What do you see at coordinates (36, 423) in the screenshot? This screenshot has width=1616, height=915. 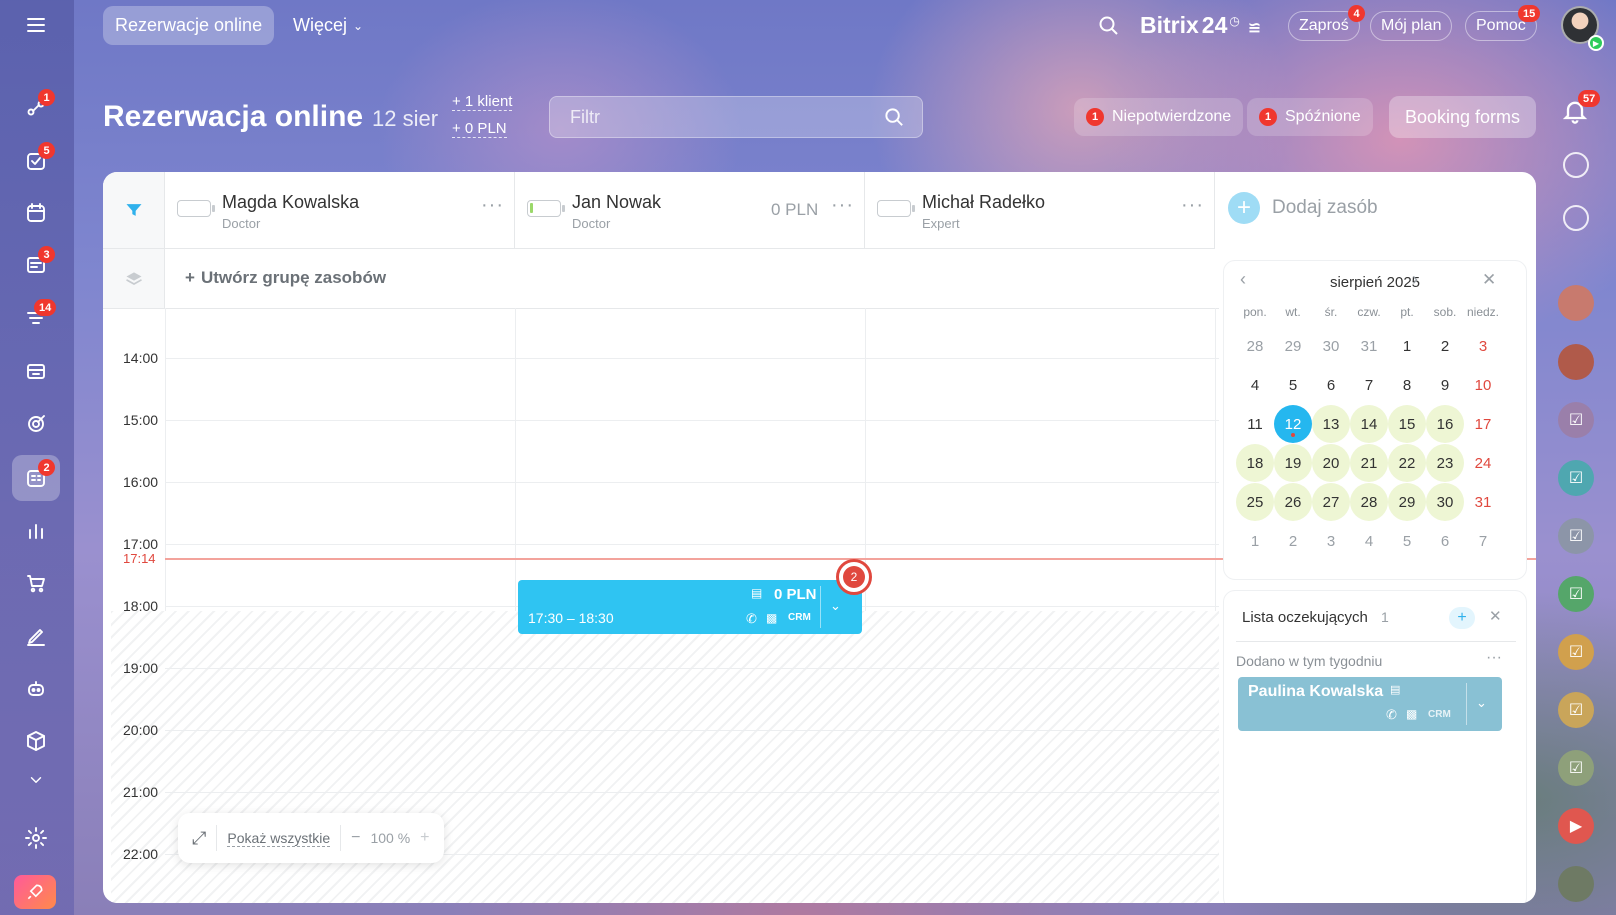 I see `target-icon` at bounding box center [36, 423].